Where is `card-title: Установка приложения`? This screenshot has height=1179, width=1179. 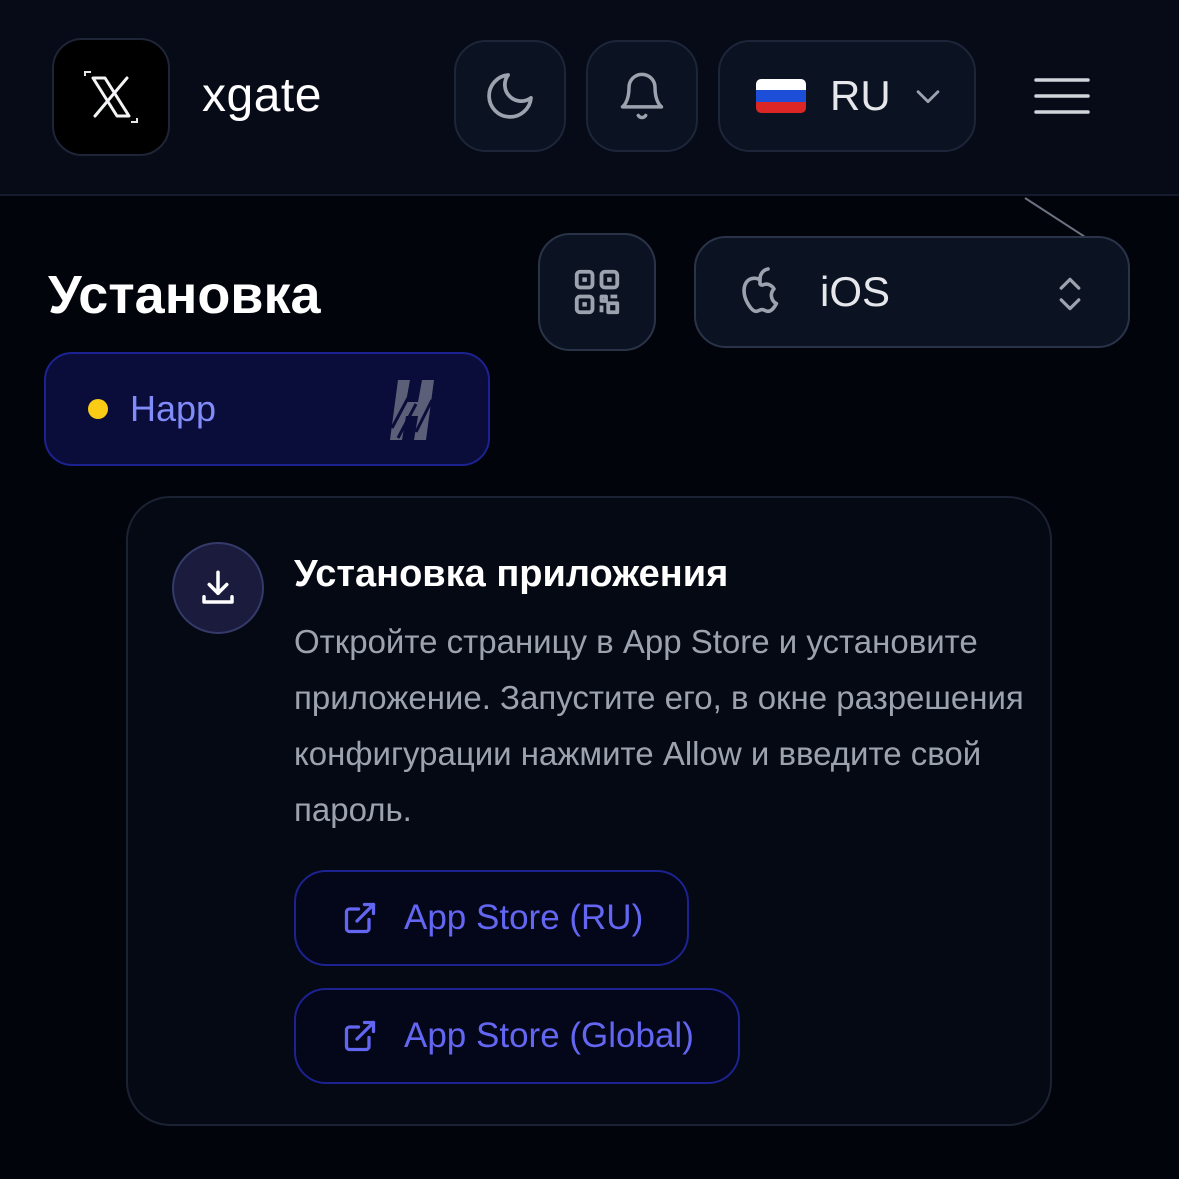 card-title: Установка приложения is located at coordinates (511, 574).